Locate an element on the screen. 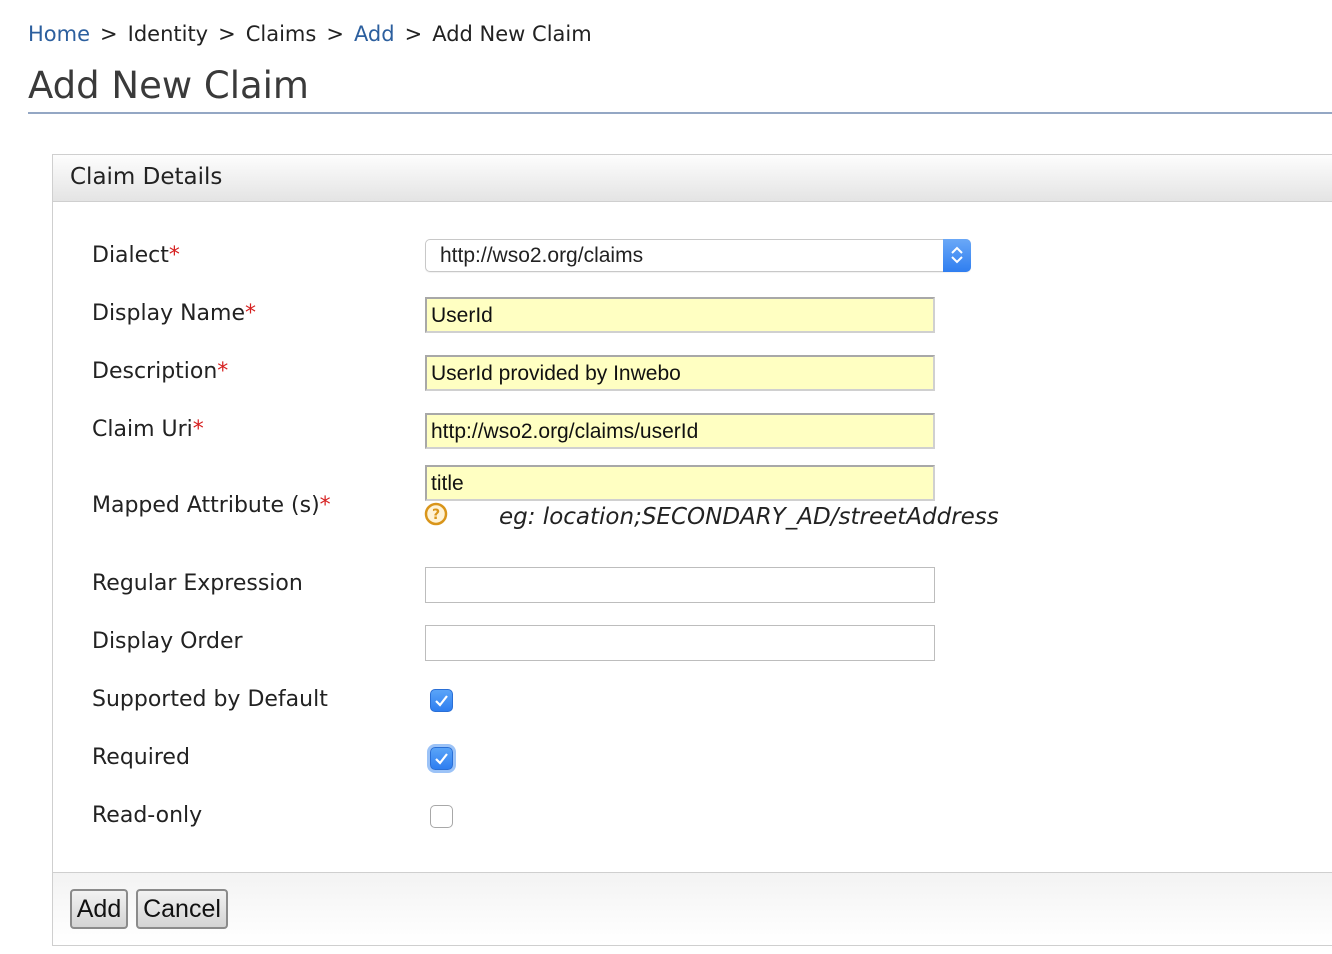 The width and height of the screenshot is (1332, 954). breadcrumb-home-link: Home is located at coordinates (59, 34).